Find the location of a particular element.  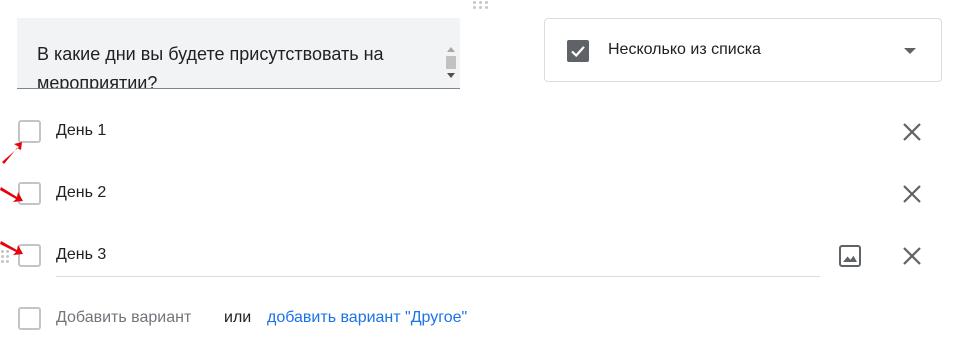

or-text: или is located at coordinates (238, 317).